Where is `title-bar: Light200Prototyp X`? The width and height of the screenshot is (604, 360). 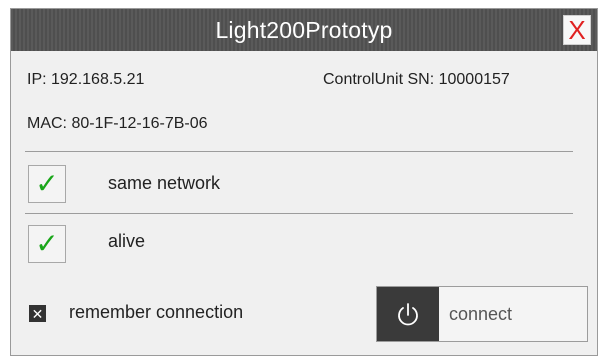 title-bar: Light200Prototyp X is located at coordinates (304, 30).